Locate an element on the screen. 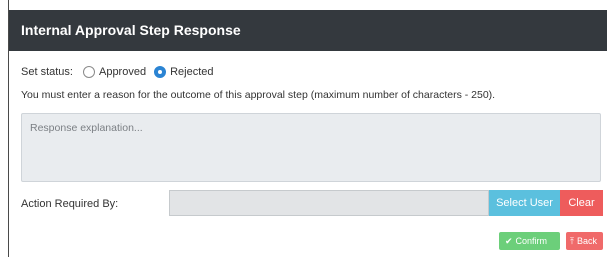 Image resolution: width=607 pixels, height=257 pixels. confirm-label: Confirm is located at coordinates (531, 241).